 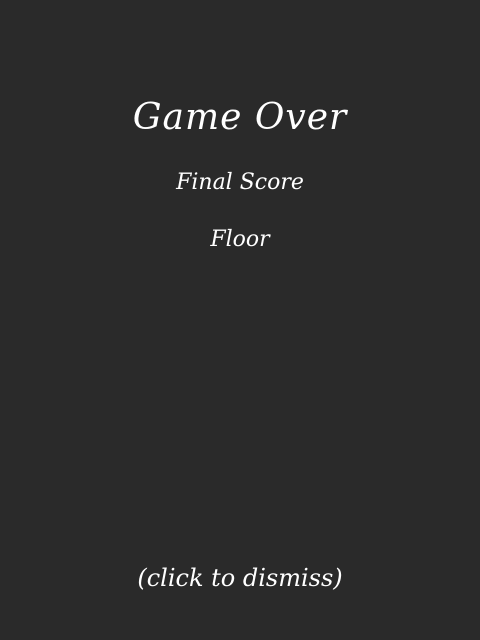 What do you see at coordinates (240, 239) in the screenshot?
I see `floor-label: Floor` at bounding box center [240, 239].